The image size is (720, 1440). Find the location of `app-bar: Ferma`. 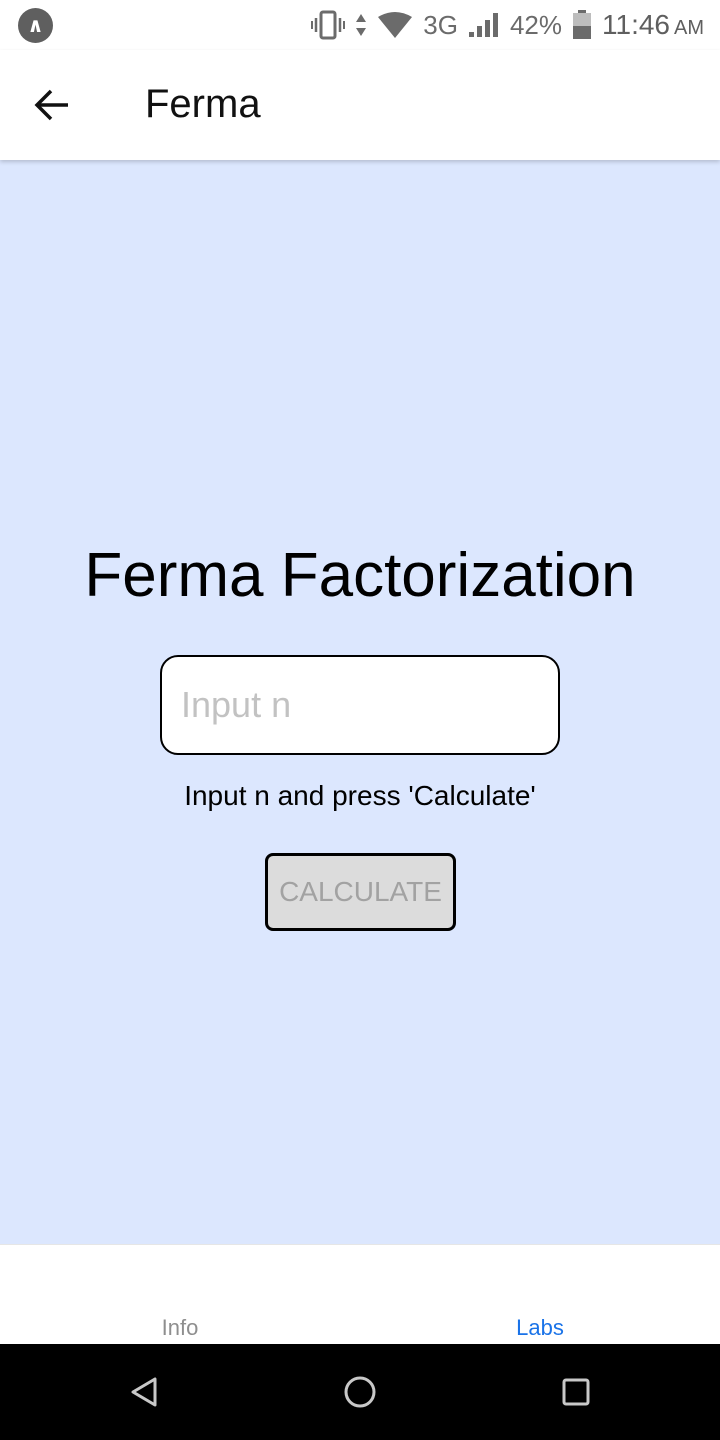

app-bar: Ferma is located at coordinates (360, 105).